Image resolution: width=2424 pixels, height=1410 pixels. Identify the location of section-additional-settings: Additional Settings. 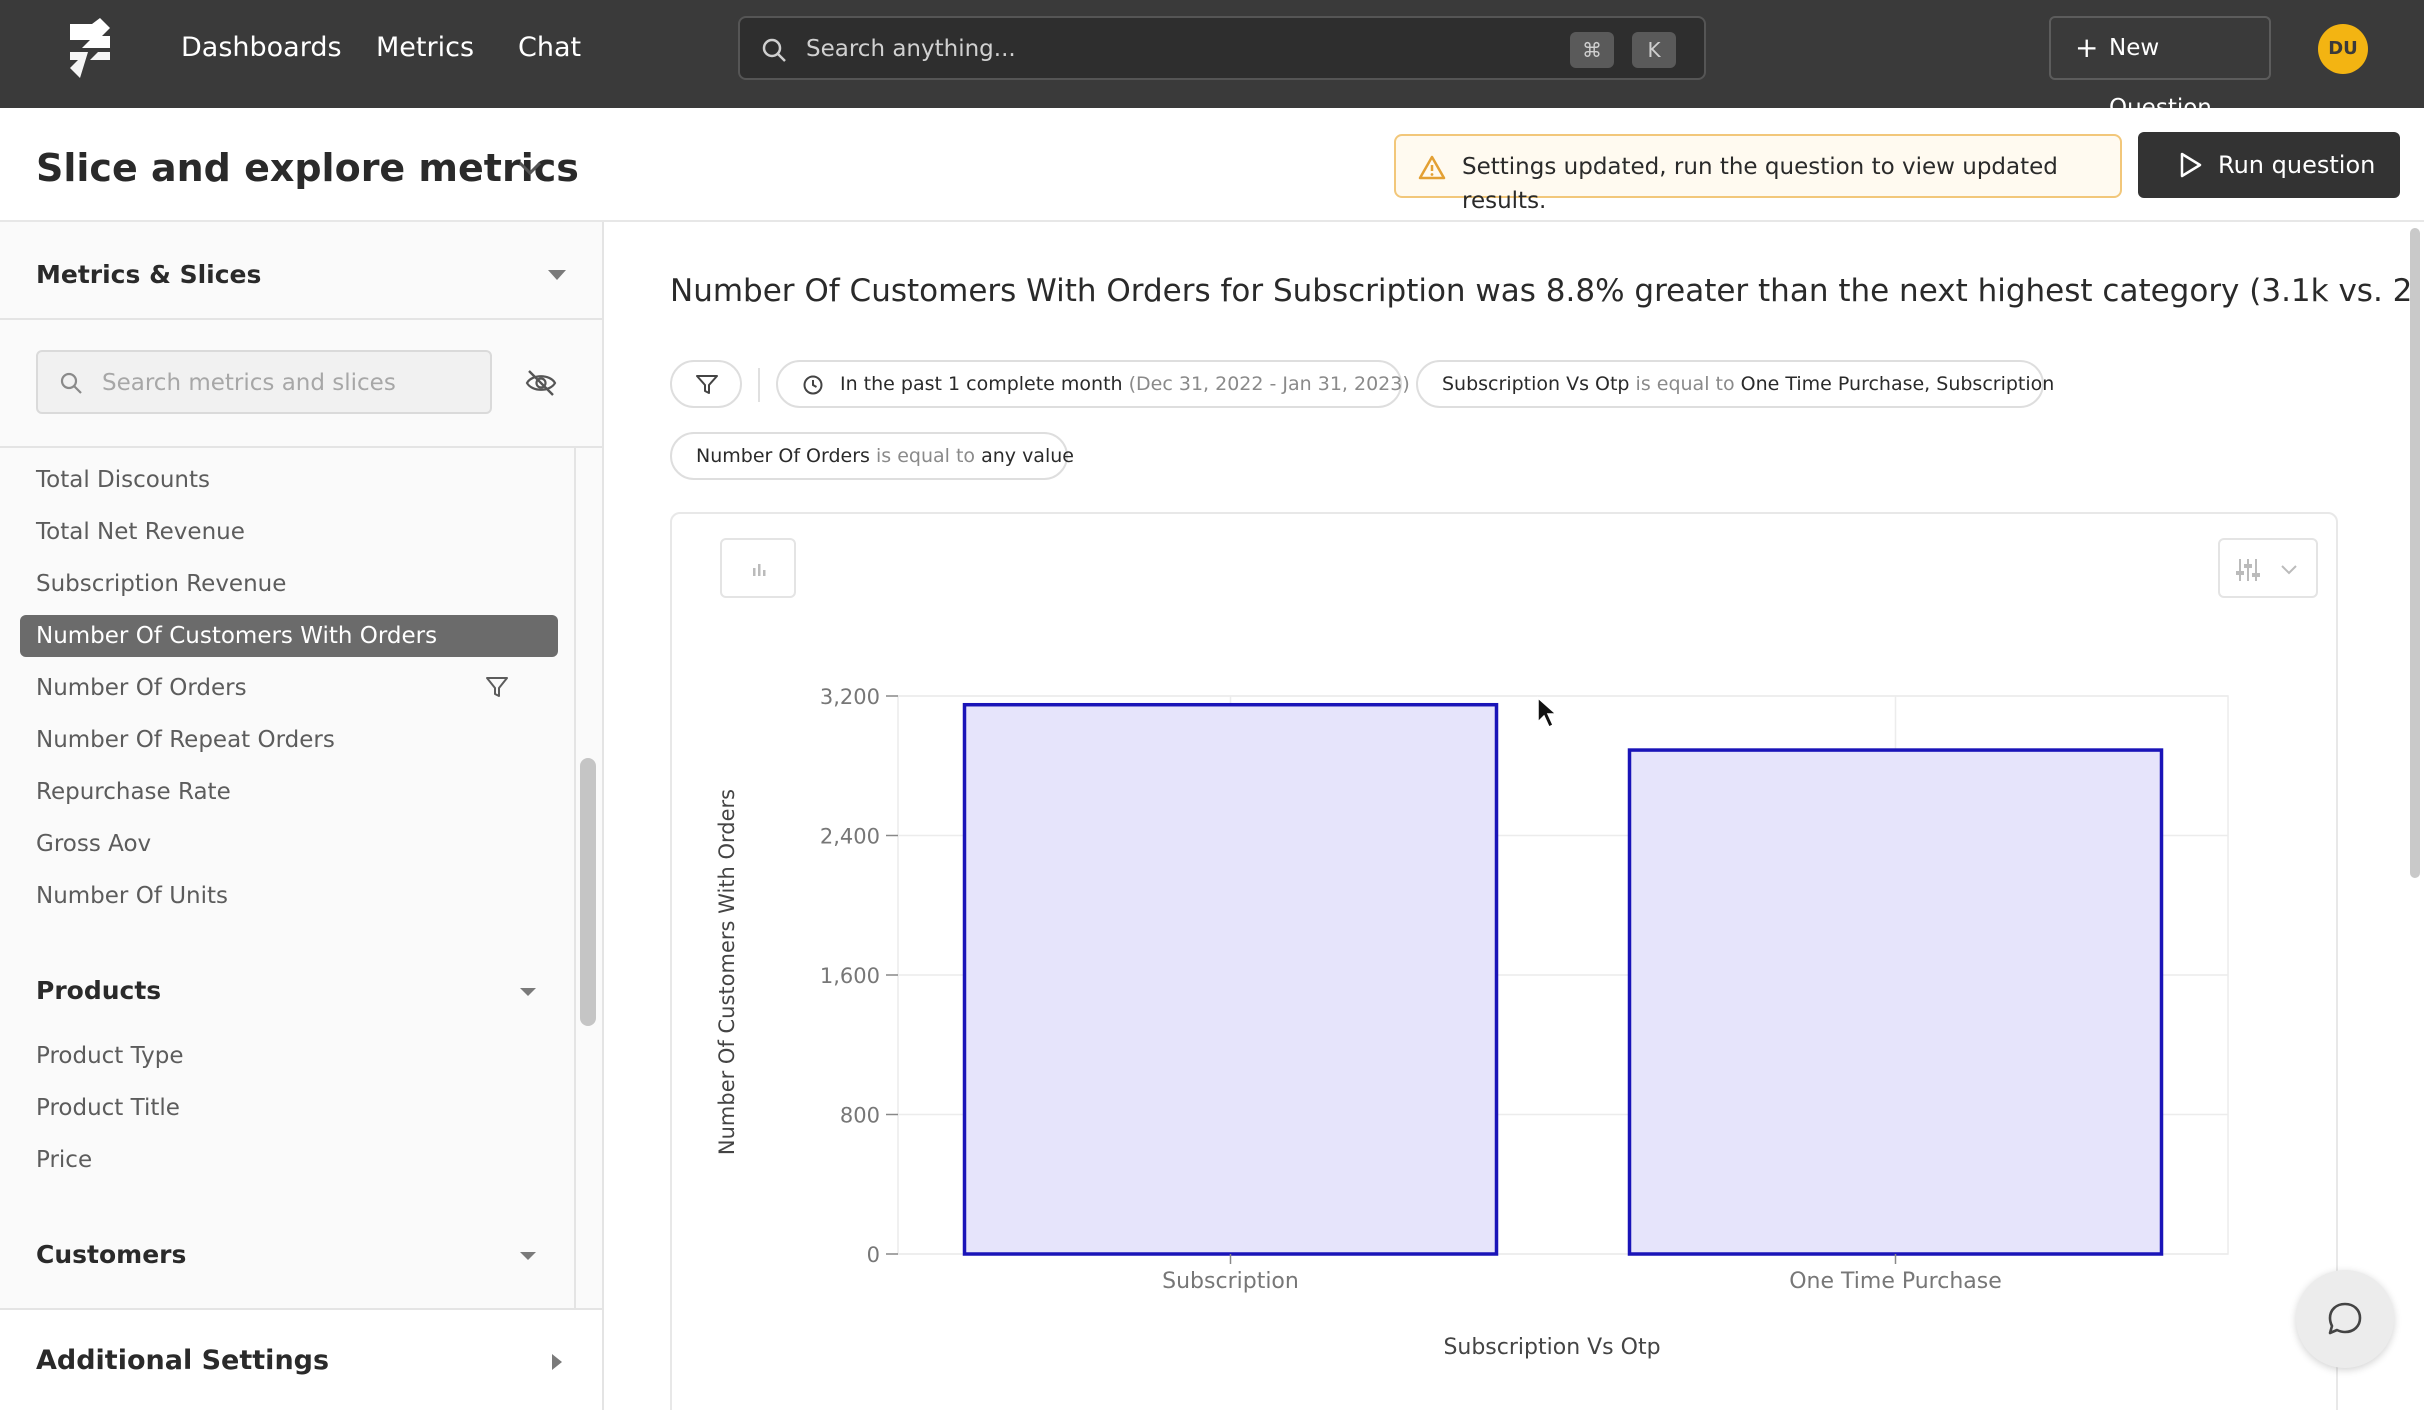
(183, 1360).